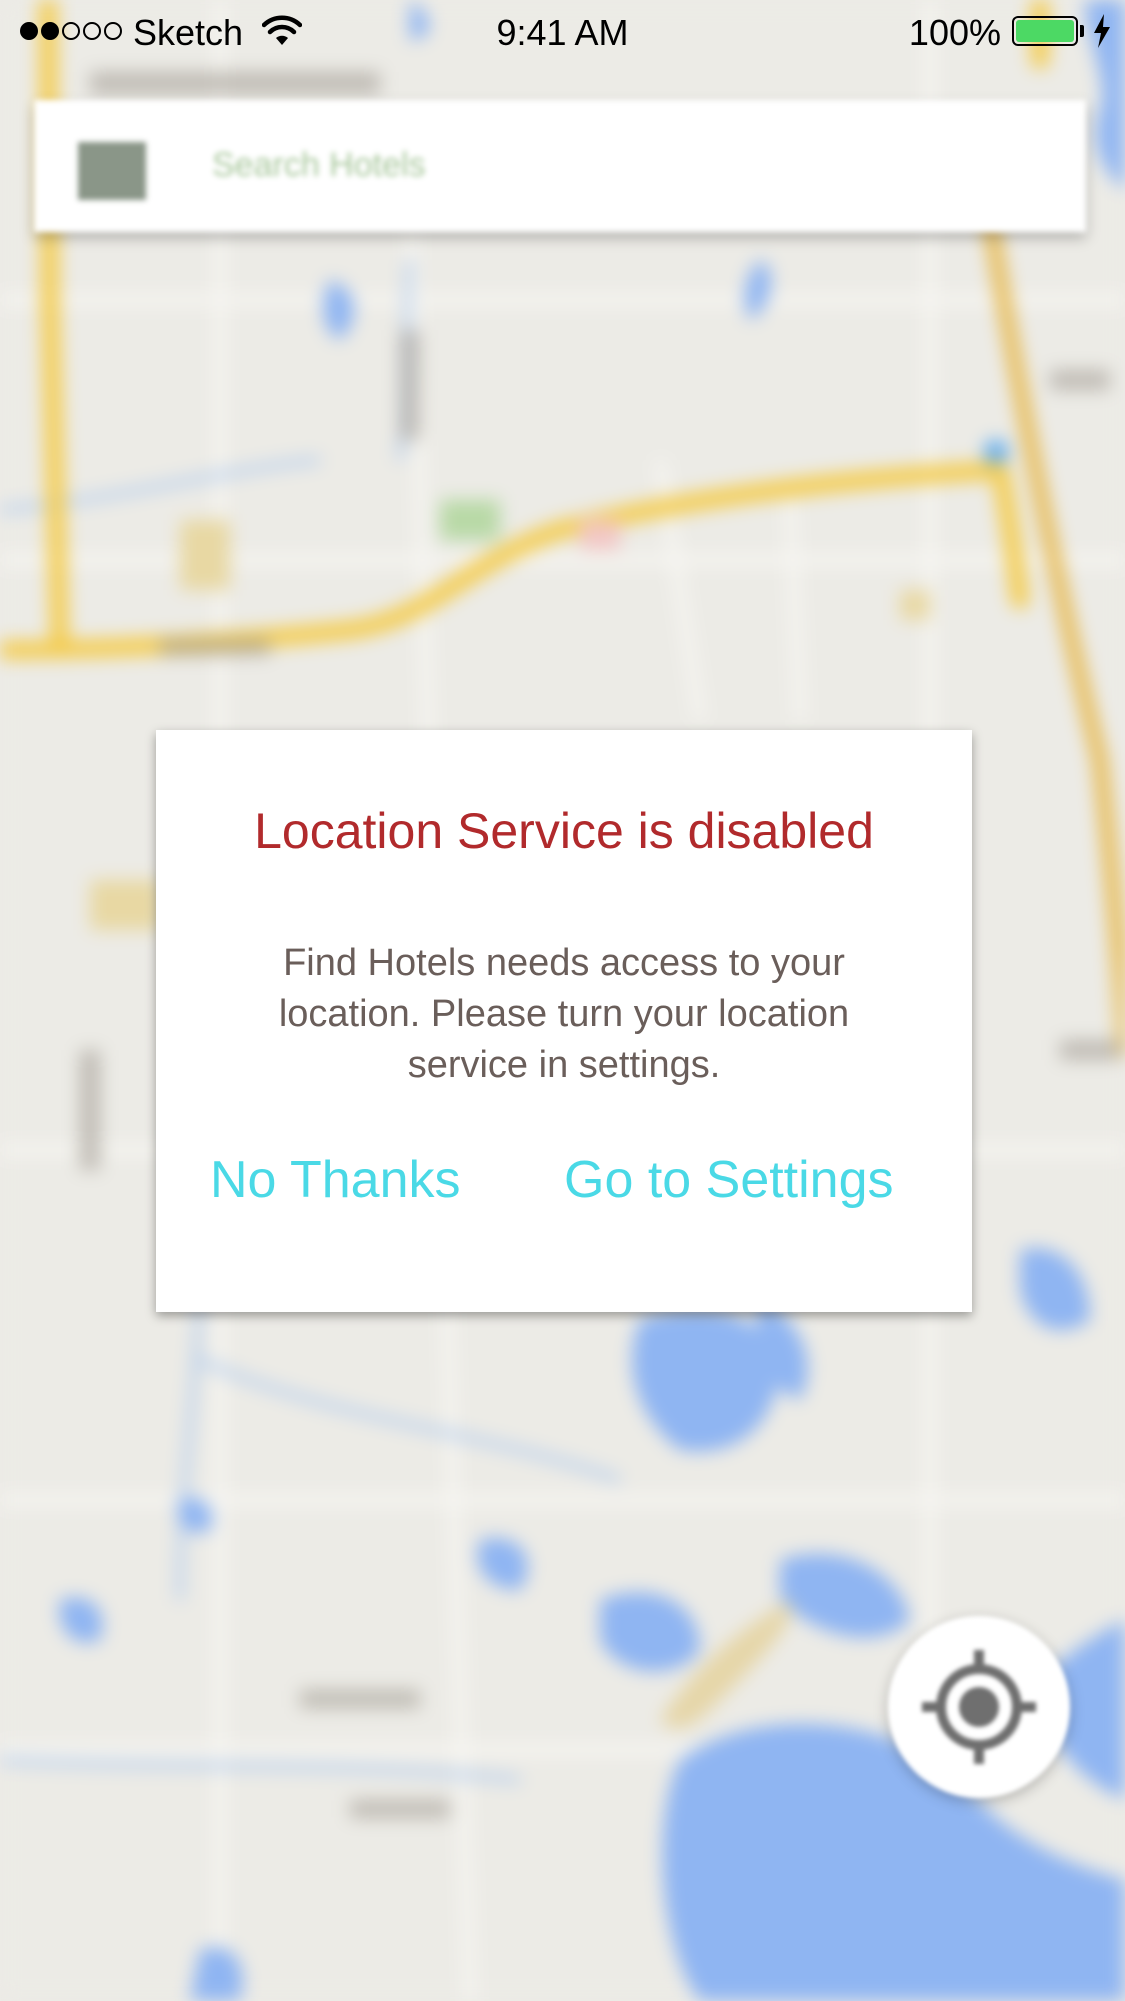  What do you see at coordinates (560, 166) in the screenshot?
I see `search-bar: Search Hotels` at bounding box center [560, 166].